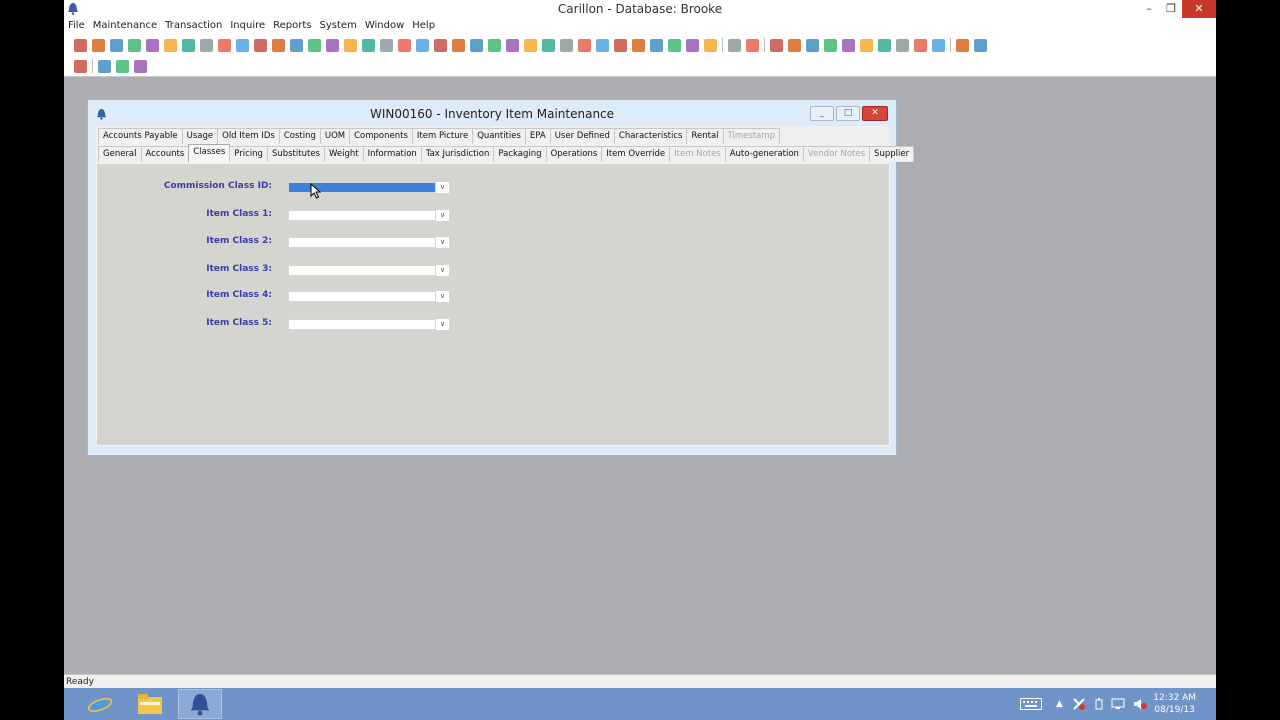 The width and height of the screenshot is (1280, 720). What do you see at coordinates (369, 324) in the screenshot?
I see `item-class-5-dropdown: ∨` at bounding box center [369, 324].